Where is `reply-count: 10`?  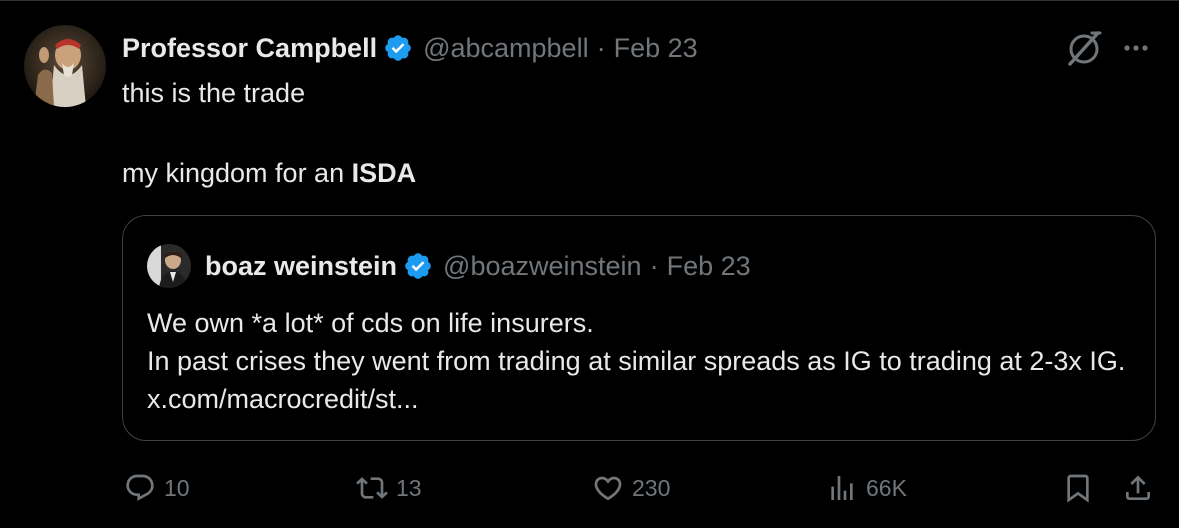 reply-count: 10 is located at coordinates (177, 487).